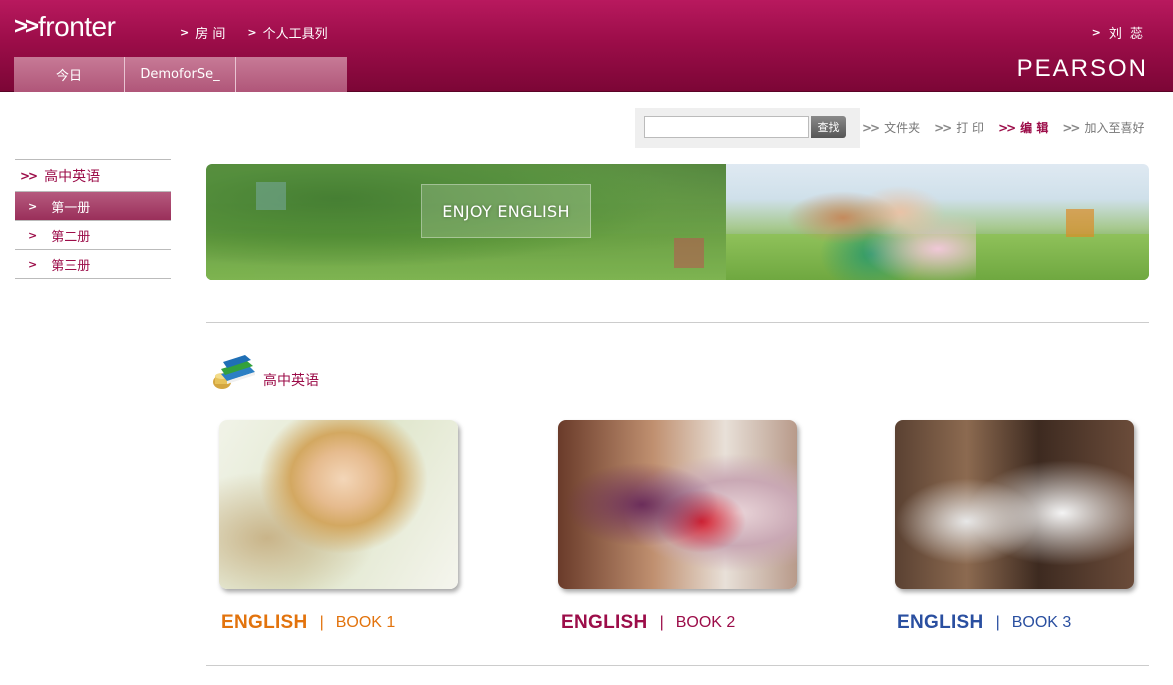 This screenshot has width=1173, height=685. I want to click on book2-link: ENGLISH | BOOK 2, so click(648, 623).